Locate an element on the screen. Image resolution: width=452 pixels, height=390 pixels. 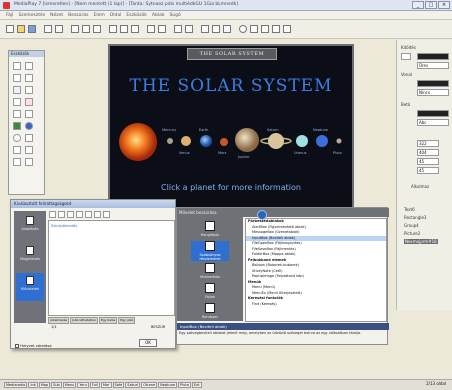
apply-button: Alkalmaz is located at coordinates (420, 186).